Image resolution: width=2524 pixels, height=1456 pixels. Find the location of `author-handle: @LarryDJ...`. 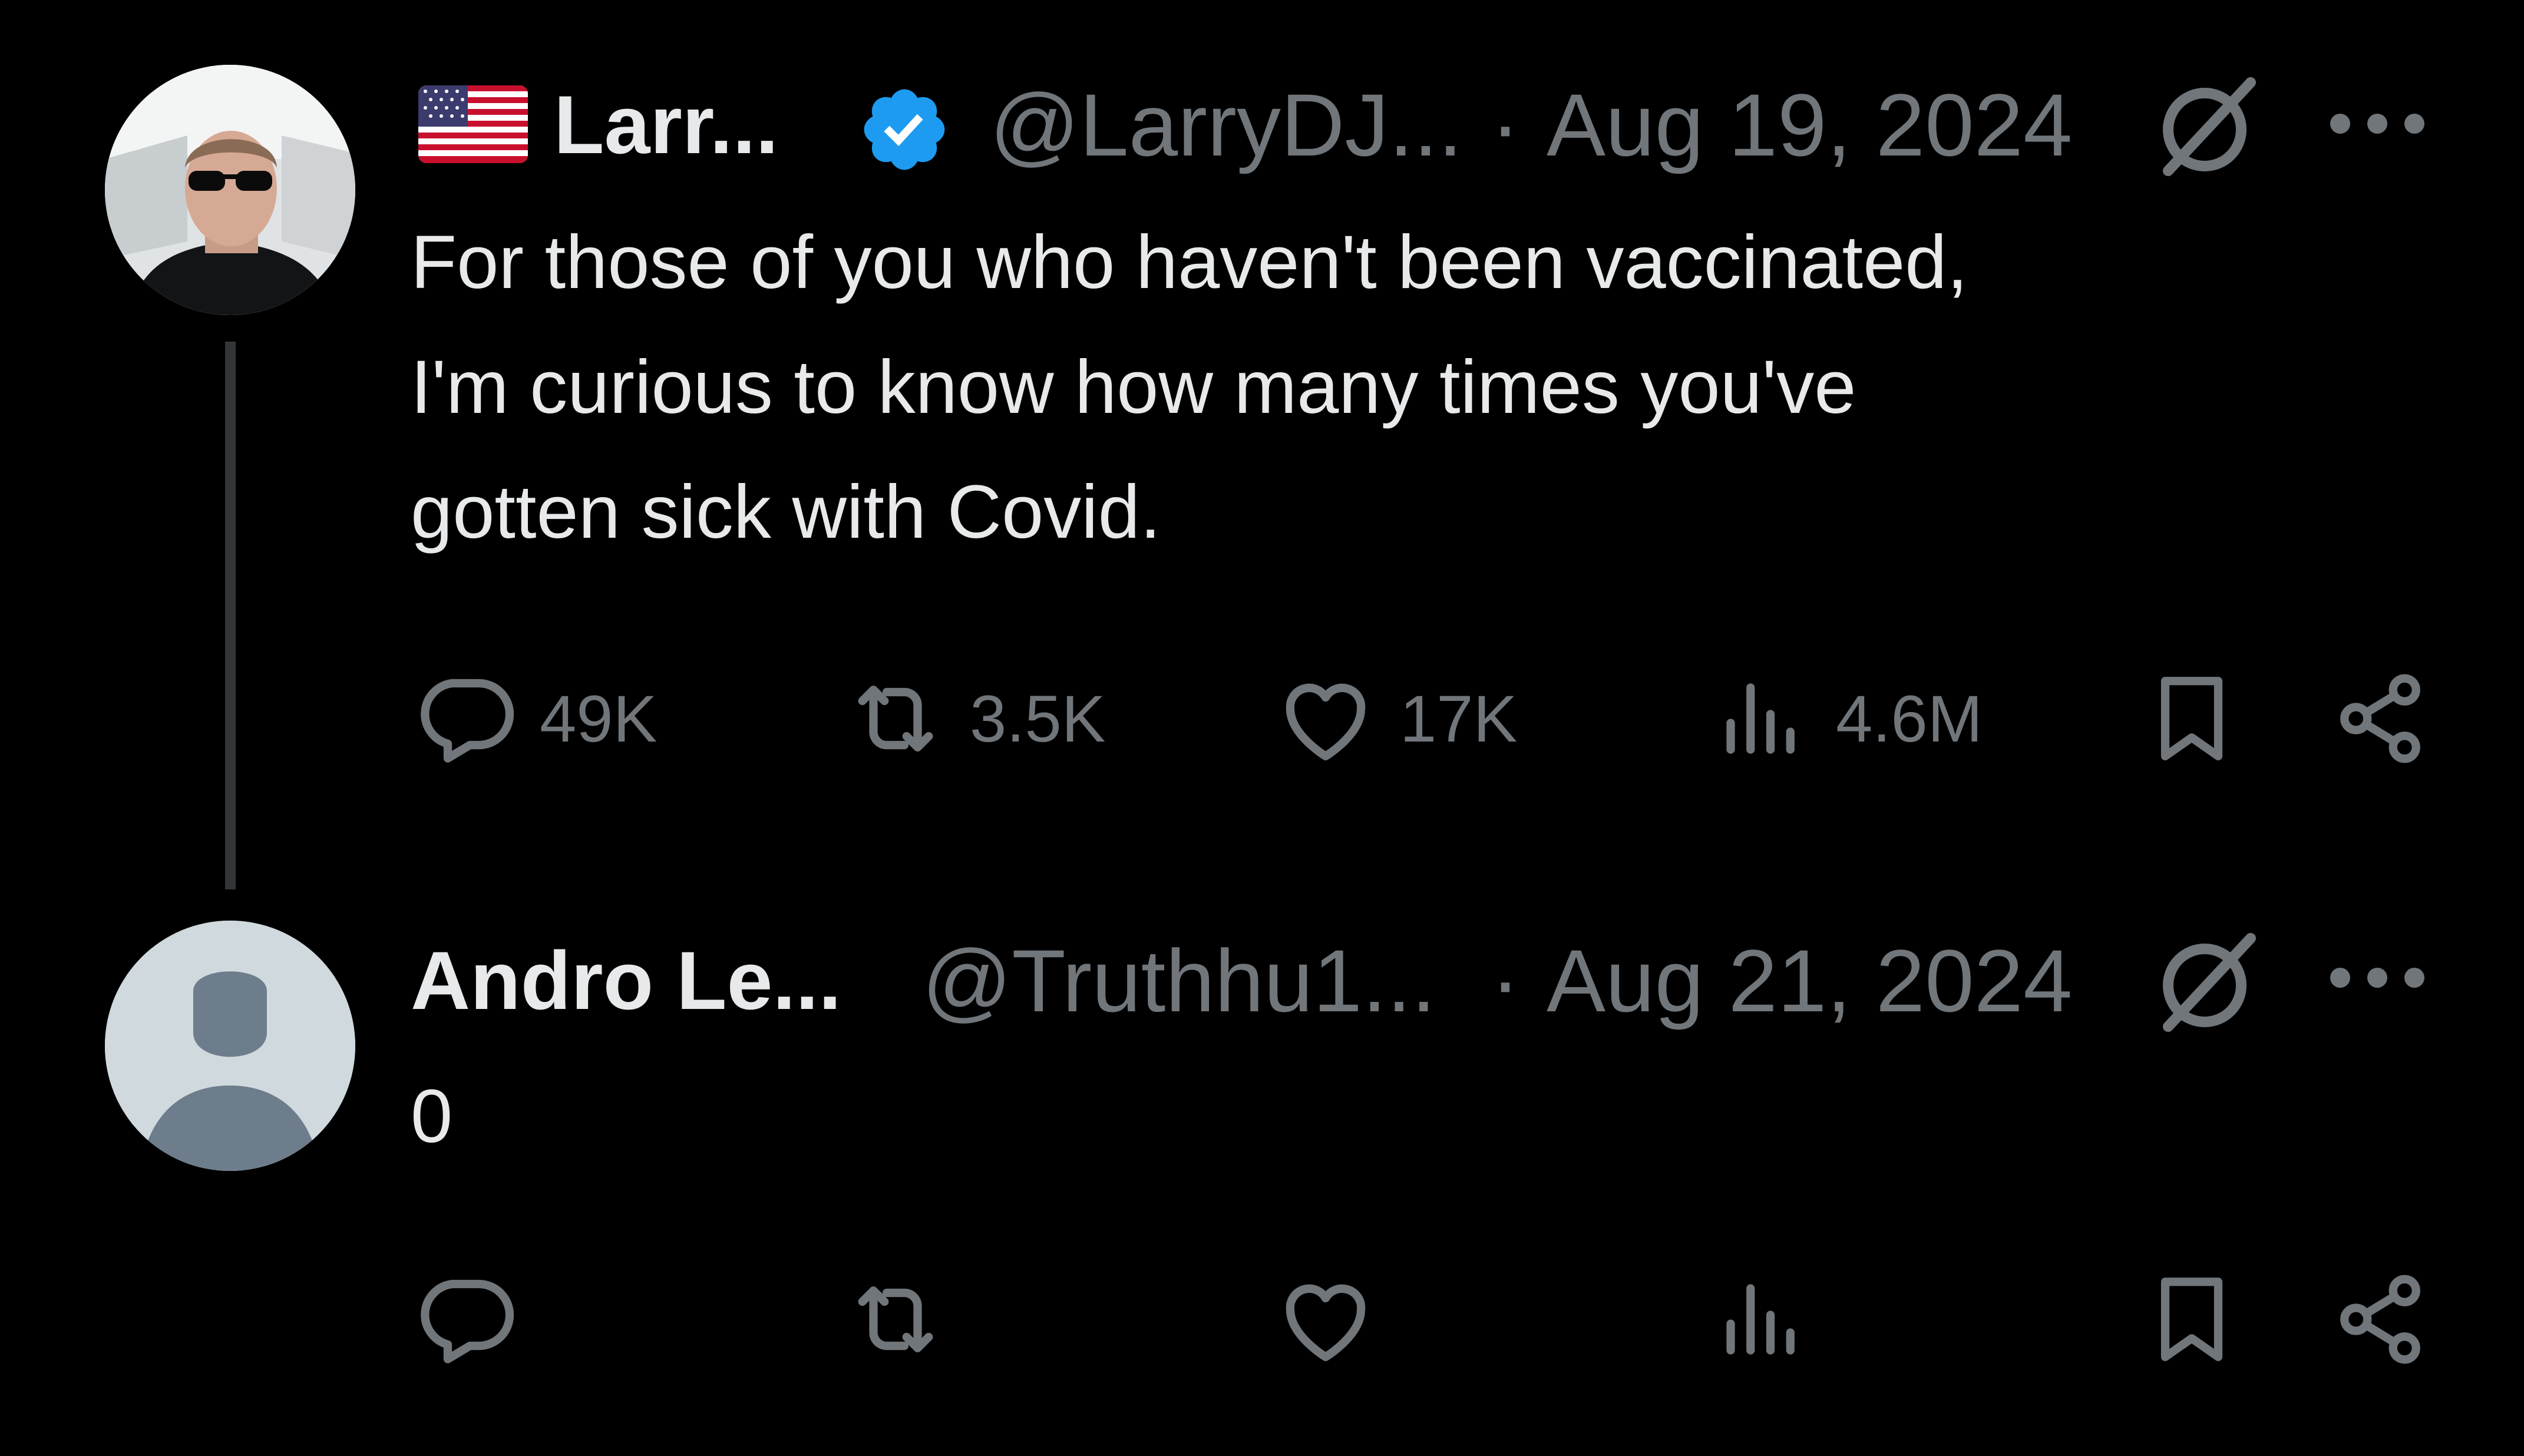

author-handle: @LarryDJ... is located at coordinates (1226, 125).